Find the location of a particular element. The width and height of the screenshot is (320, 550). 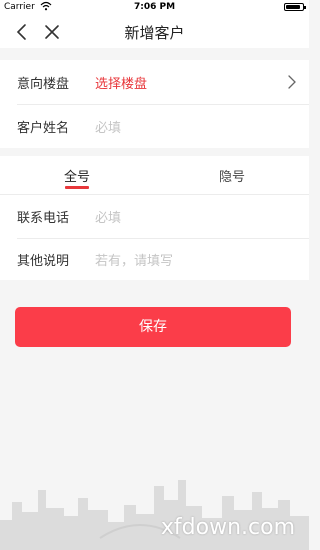

property-select: 选择楼盘 is located at coordinates (121, 82).